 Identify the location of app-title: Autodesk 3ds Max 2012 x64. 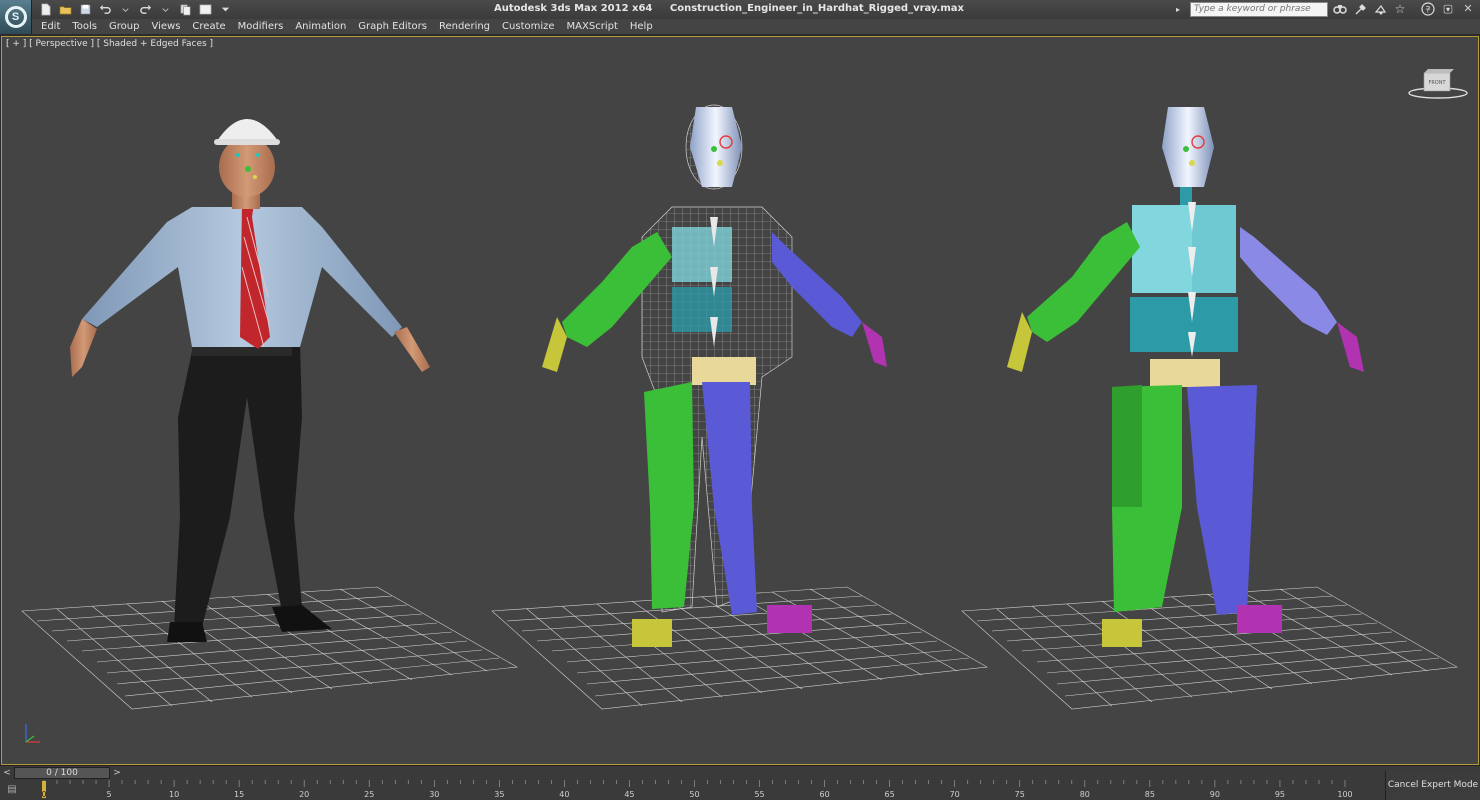
(573, 8).